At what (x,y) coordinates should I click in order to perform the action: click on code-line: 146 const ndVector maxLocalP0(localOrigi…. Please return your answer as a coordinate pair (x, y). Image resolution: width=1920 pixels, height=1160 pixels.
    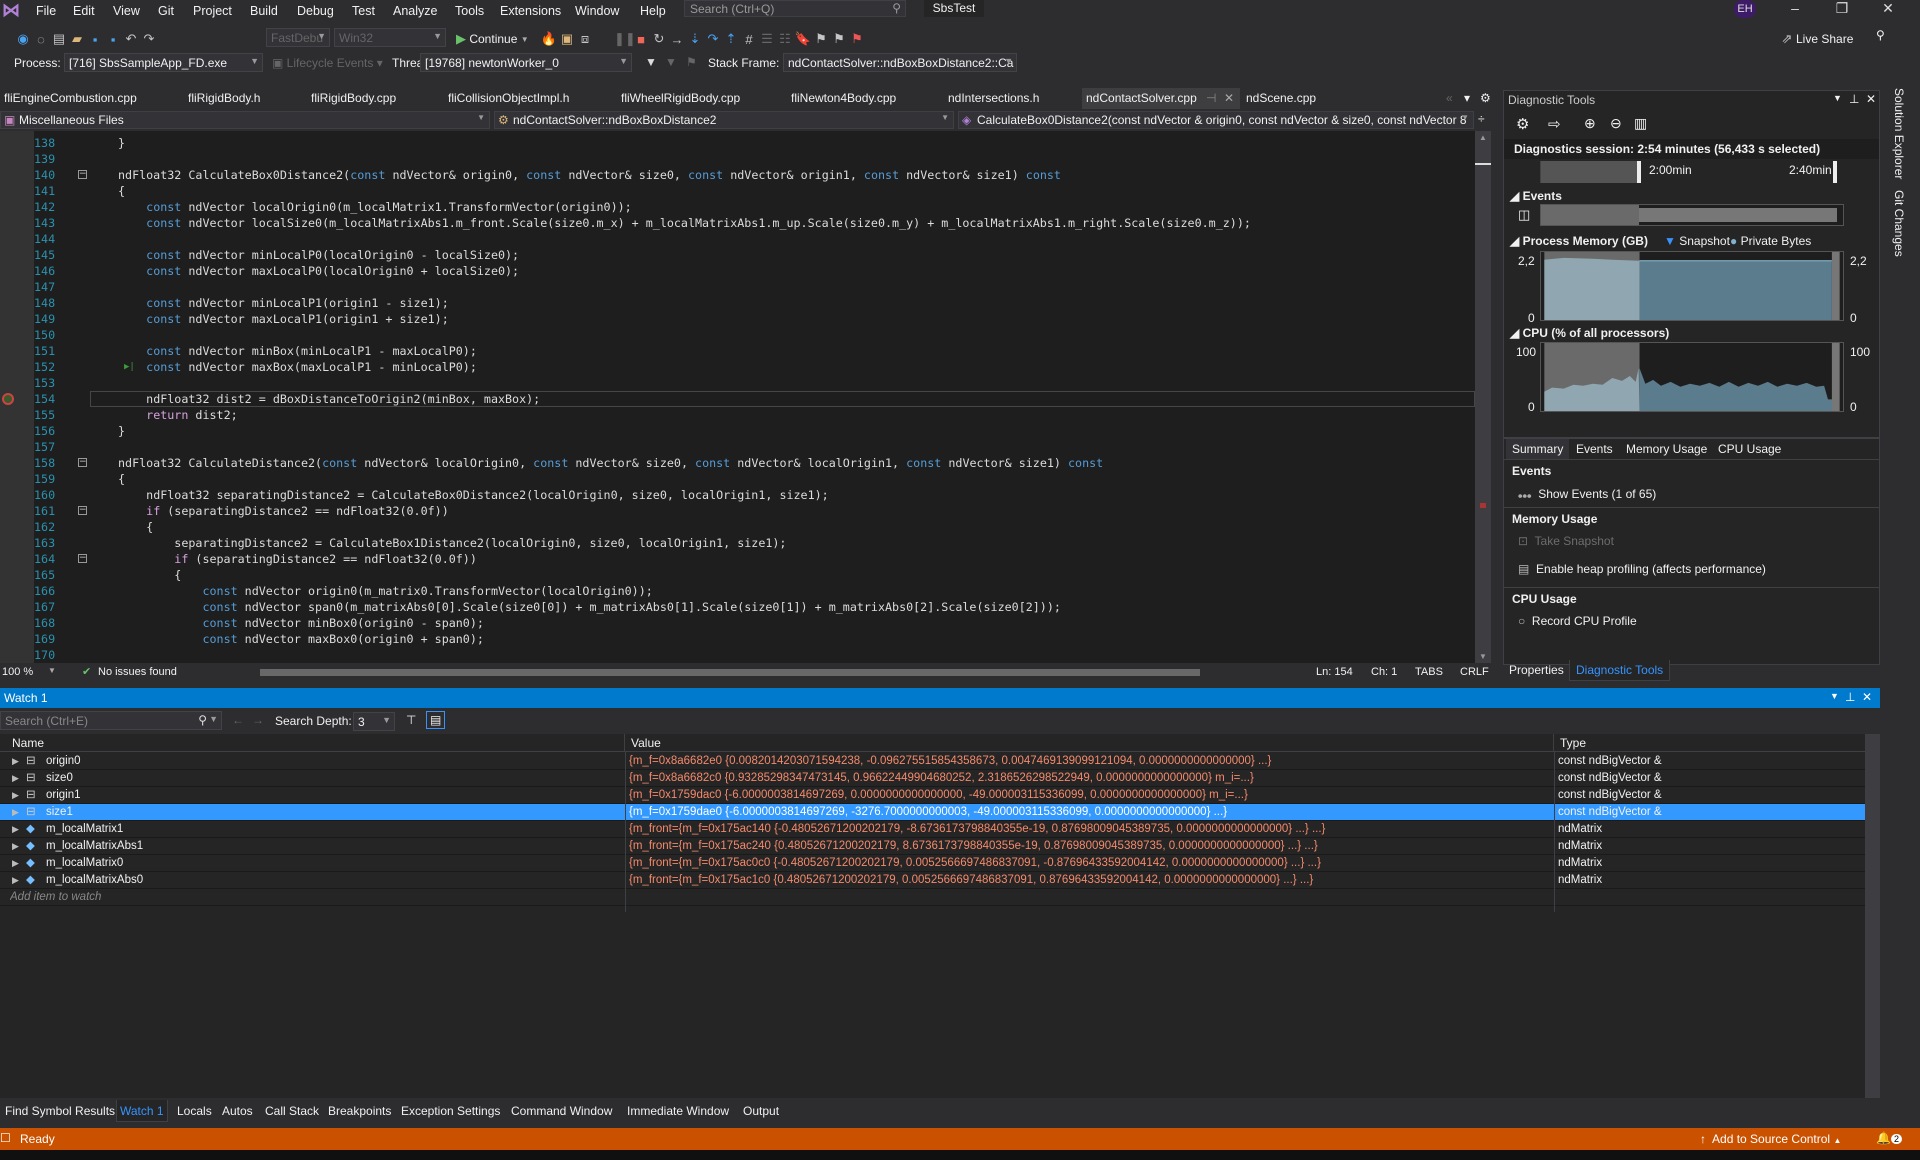
    Looking at the image, I should click on (737, 271).